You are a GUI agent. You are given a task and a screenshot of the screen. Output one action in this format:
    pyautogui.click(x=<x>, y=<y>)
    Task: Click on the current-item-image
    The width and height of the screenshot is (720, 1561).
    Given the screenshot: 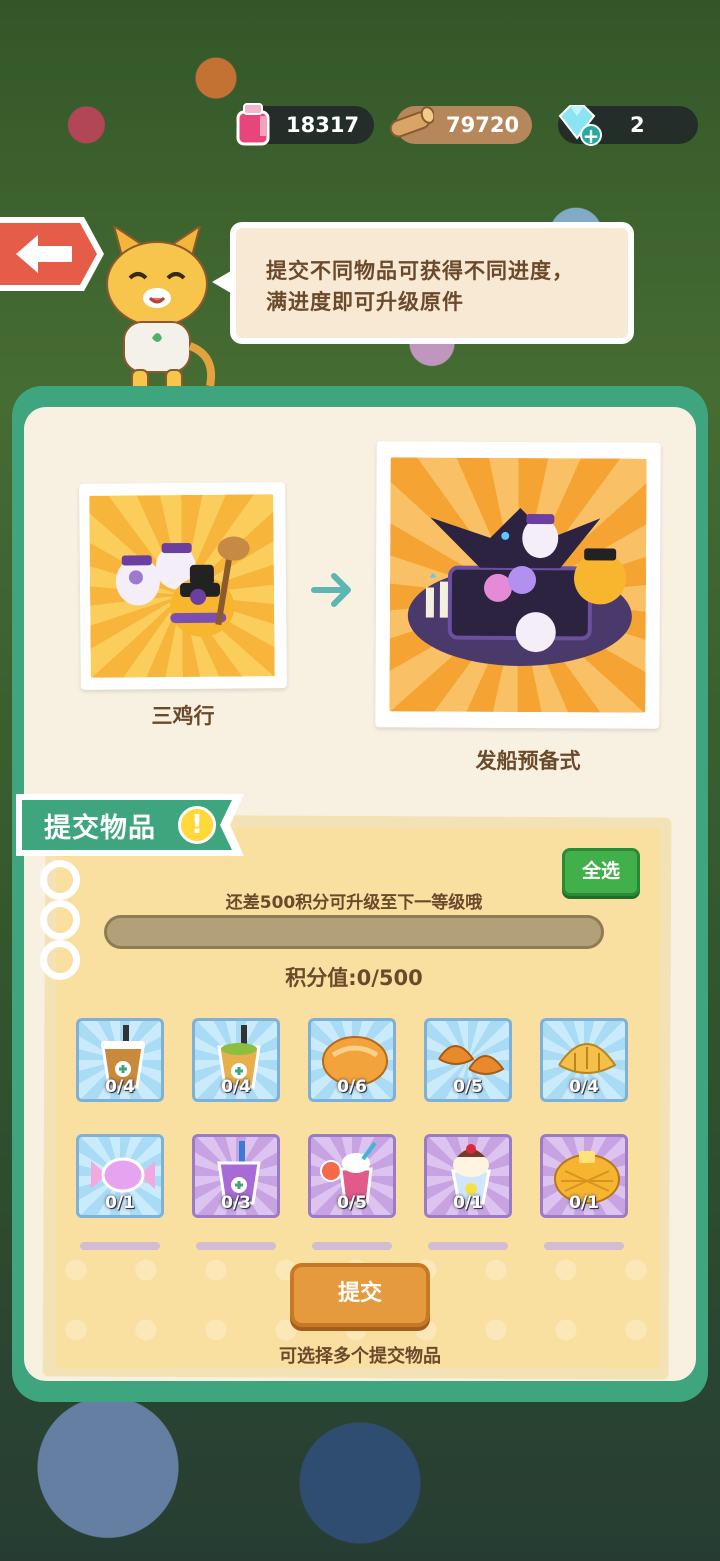 What is the action you would take?
    pyautogui.click(x=182, y=586)
    